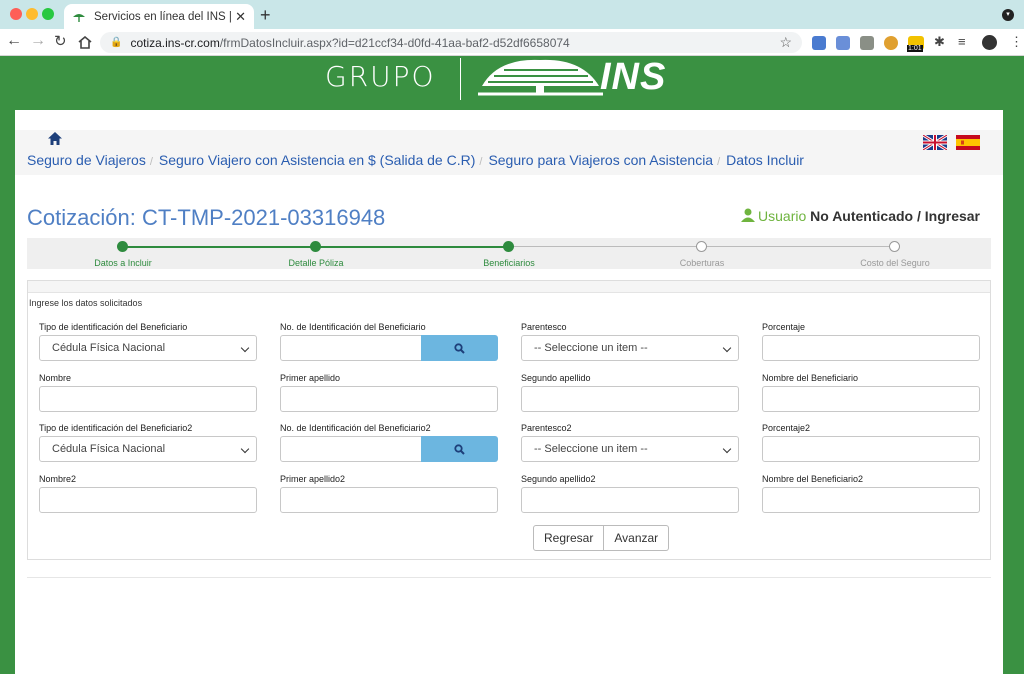 This screenshot has width=1024, height=674. I want to click on form-actions: Regresar Avanzar, so click(601, 538).